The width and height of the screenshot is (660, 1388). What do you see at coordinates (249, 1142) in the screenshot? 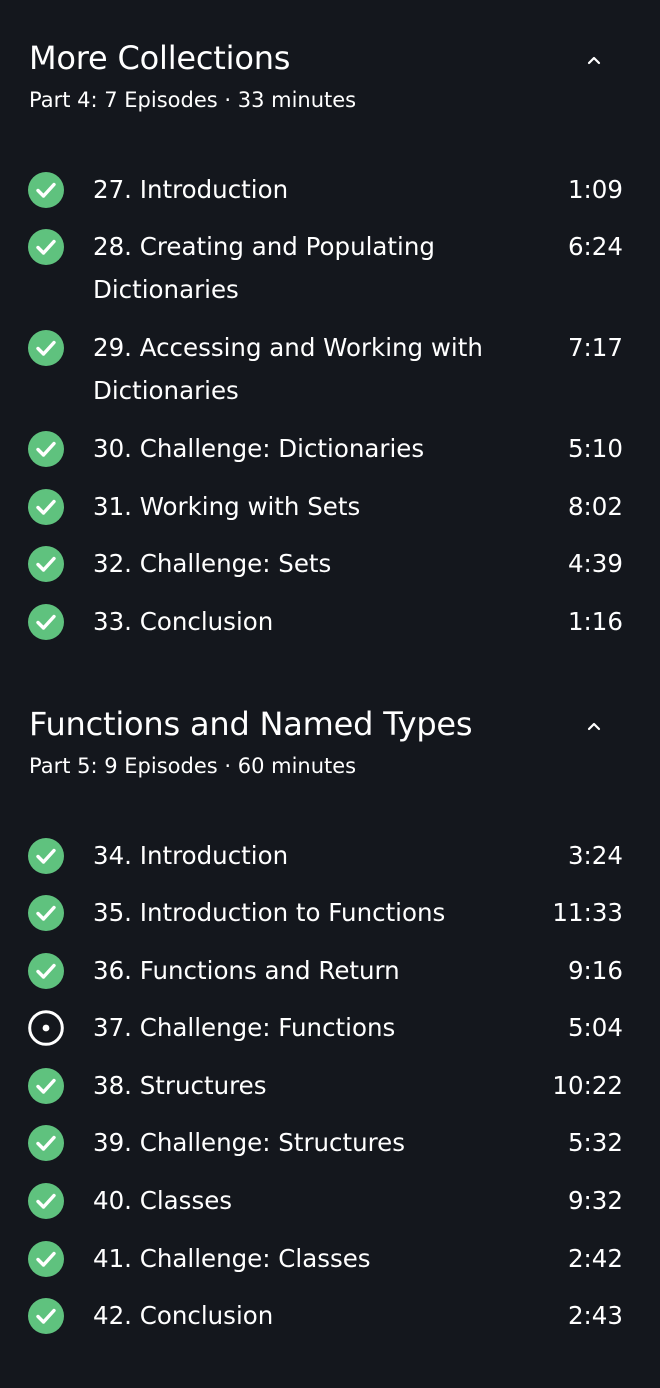
I see `episode-title: 39. Challenge: Structures` at bounding box center [249, 1142].